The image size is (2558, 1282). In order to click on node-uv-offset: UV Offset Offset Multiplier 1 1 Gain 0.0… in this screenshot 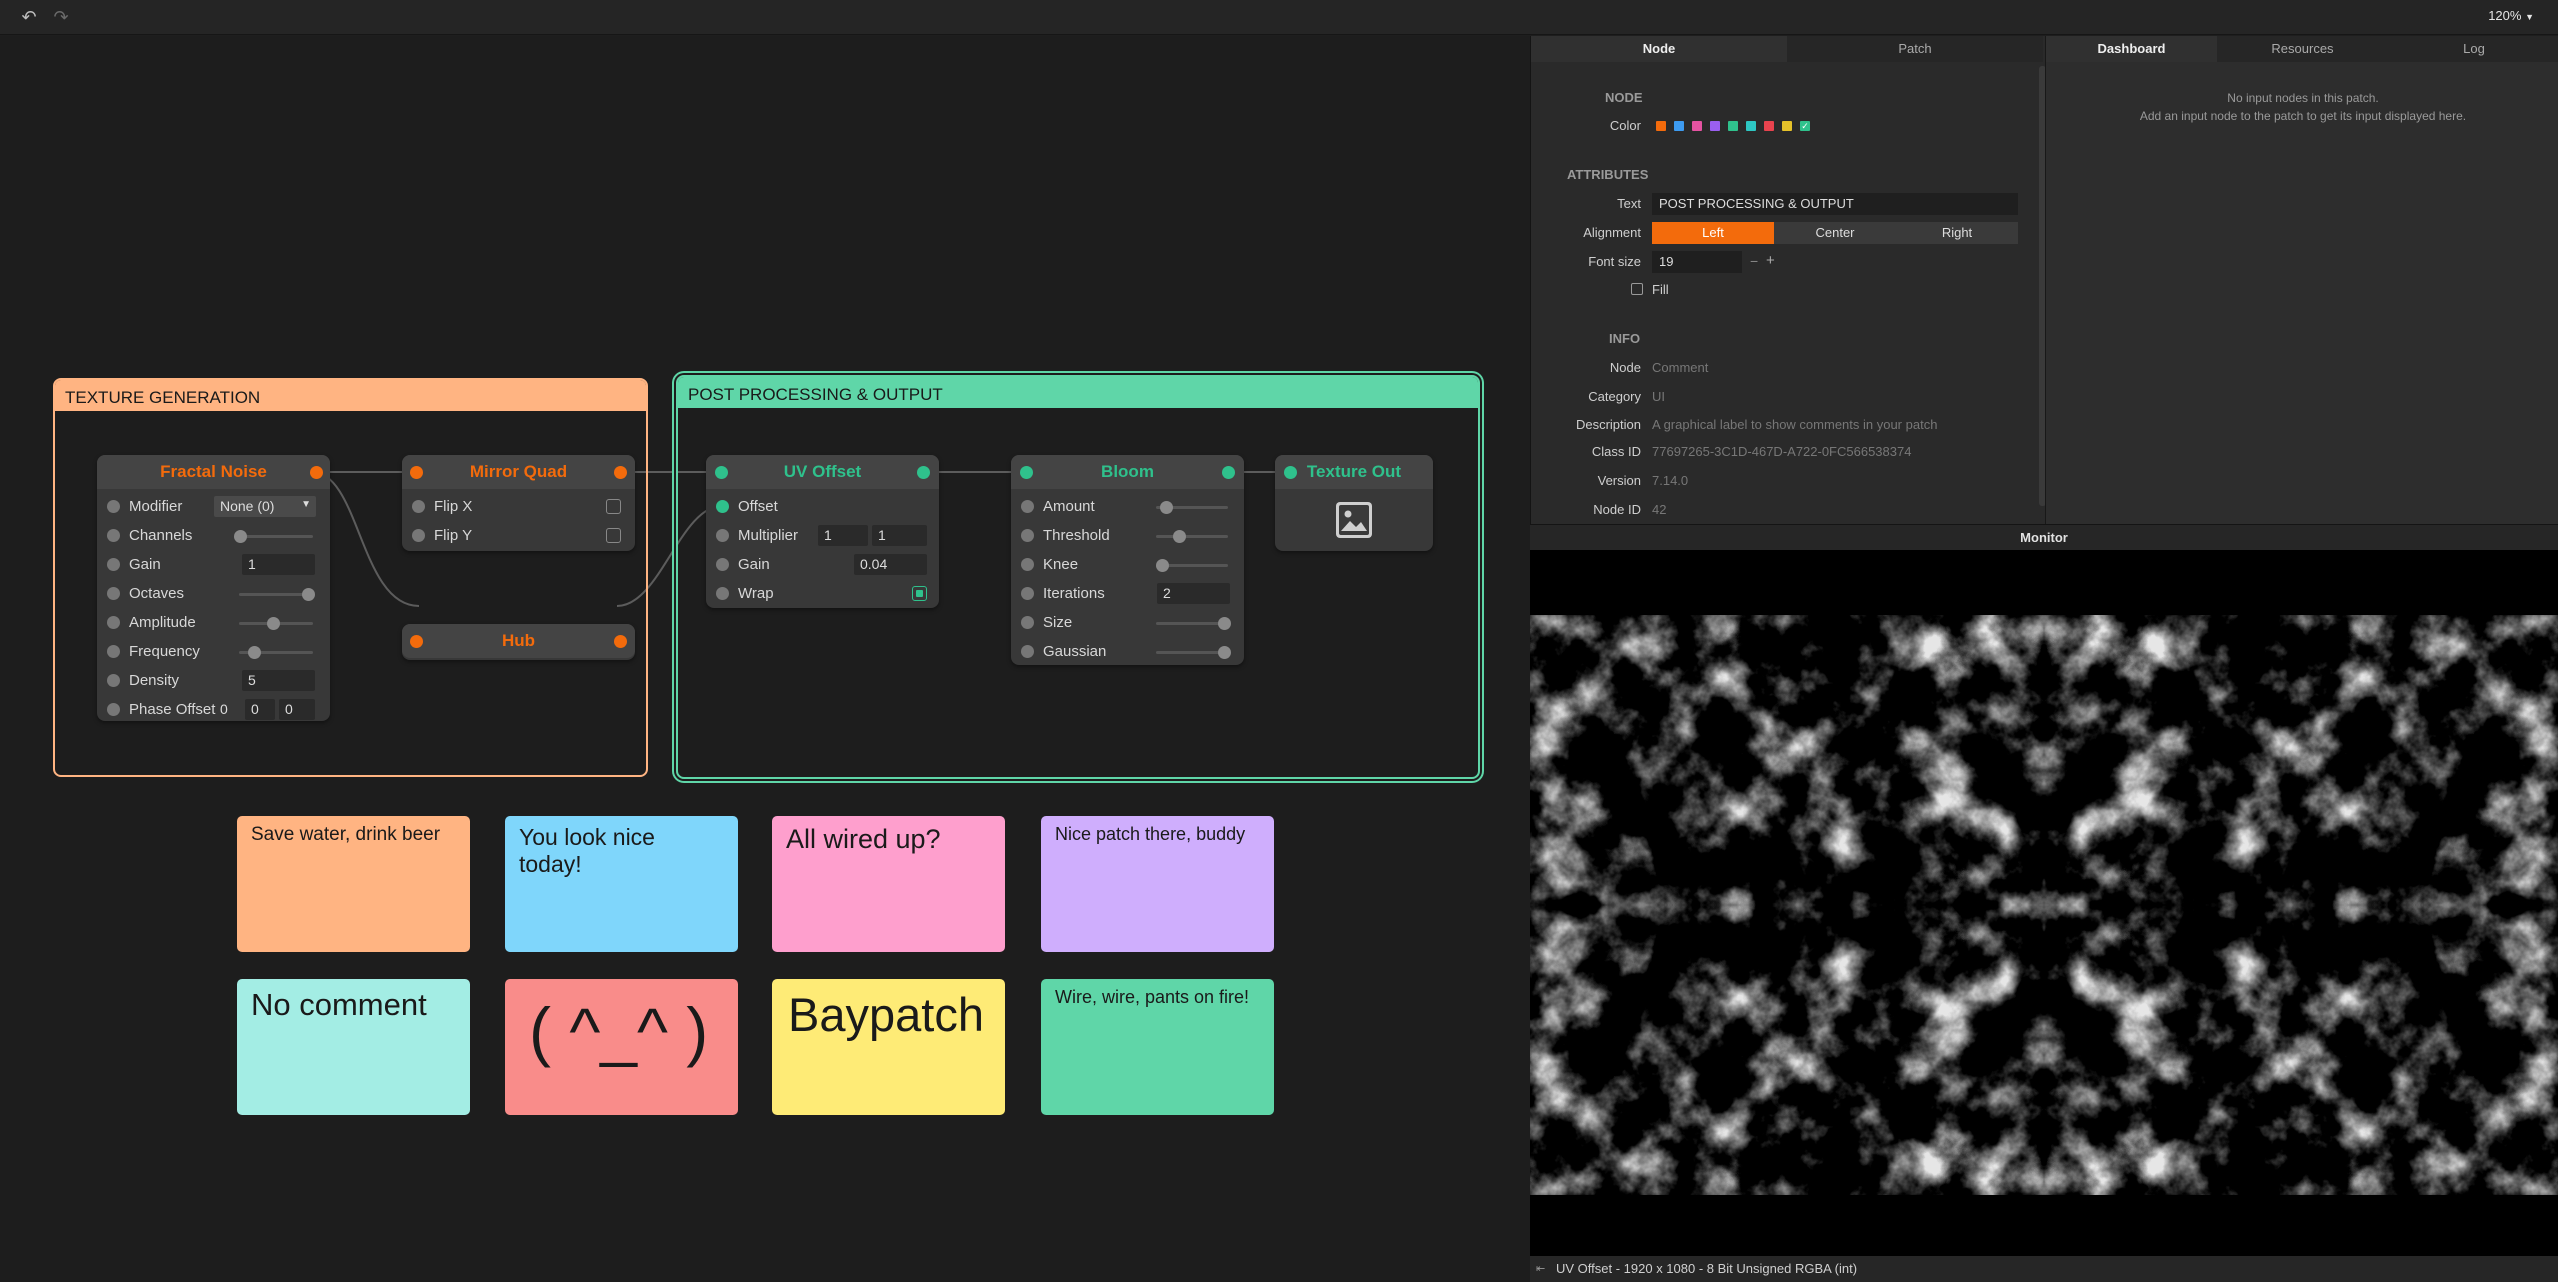, I will do `click(822, 531)`.